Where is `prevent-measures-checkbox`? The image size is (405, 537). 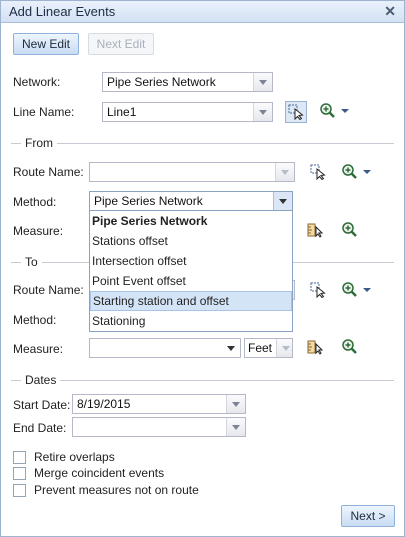
prevent-measures-checkbox is located at coordinates (19, 490).